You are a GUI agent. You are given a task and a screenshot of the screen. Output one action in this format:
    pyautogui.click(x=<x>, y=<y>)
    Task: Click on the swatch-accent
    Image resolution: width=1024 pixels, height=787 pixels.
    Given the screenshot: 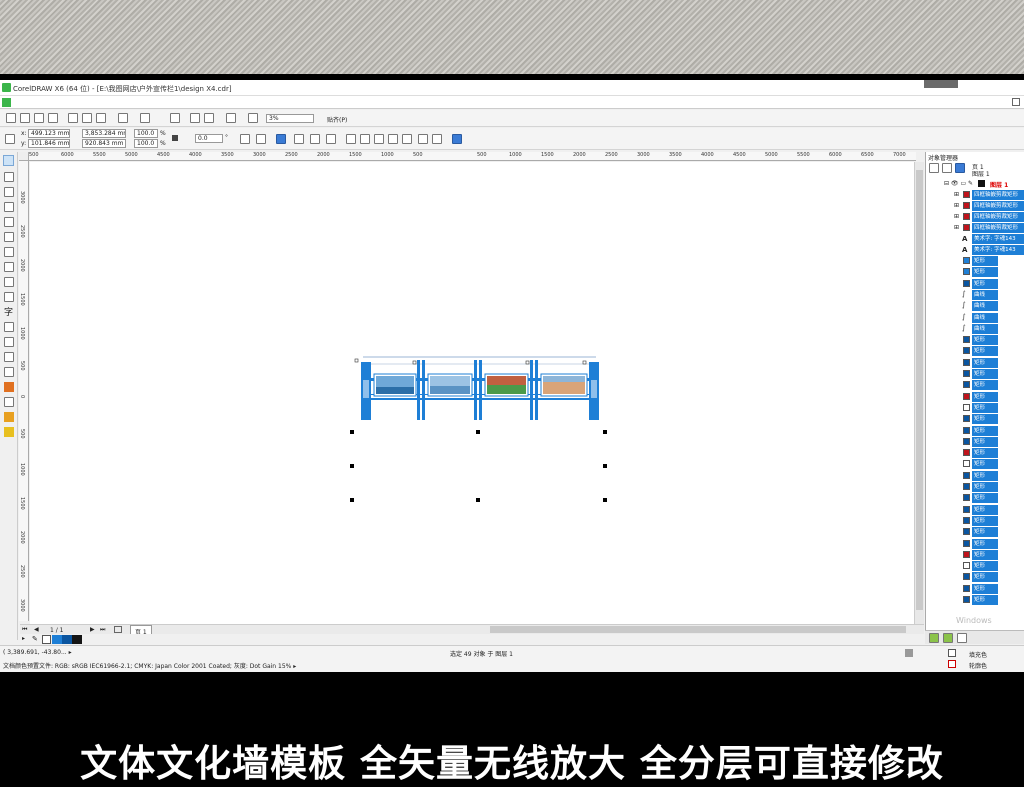 What is the action you would take?
    pyautogui.click(x=57, y=639)
    